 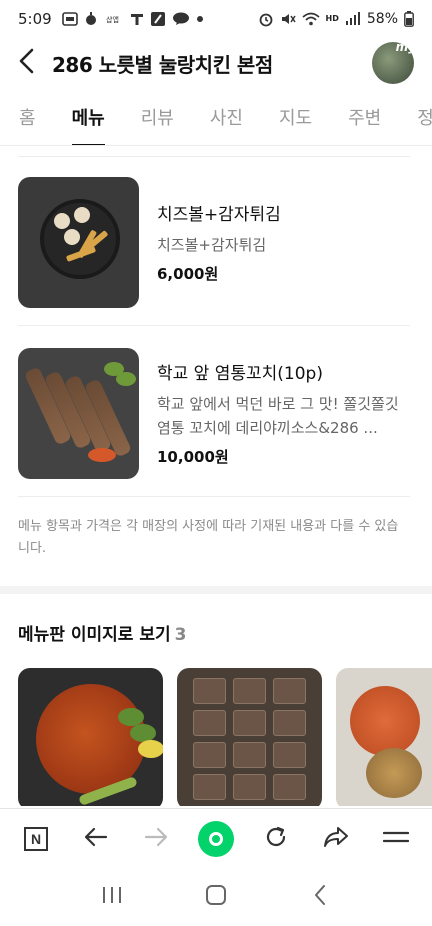 I want to click on wifi-icon, so click(x=310, y=19).